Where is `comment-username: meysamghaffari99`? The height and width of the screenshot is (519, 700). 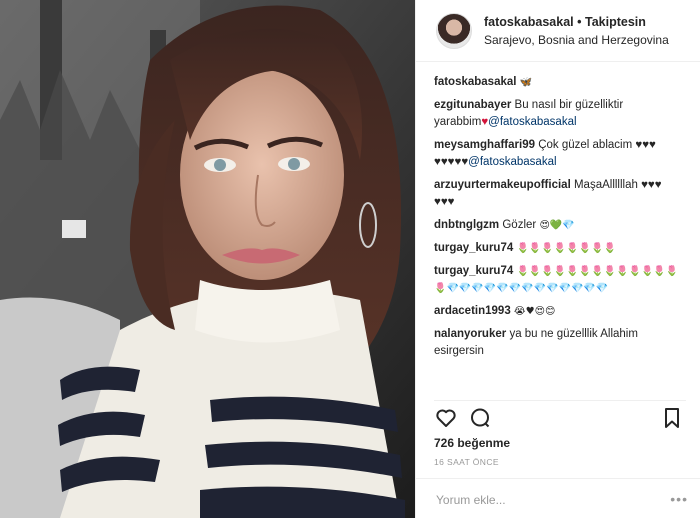
comment-username: meysamghaffari99 is located at coordinates (484, 145).